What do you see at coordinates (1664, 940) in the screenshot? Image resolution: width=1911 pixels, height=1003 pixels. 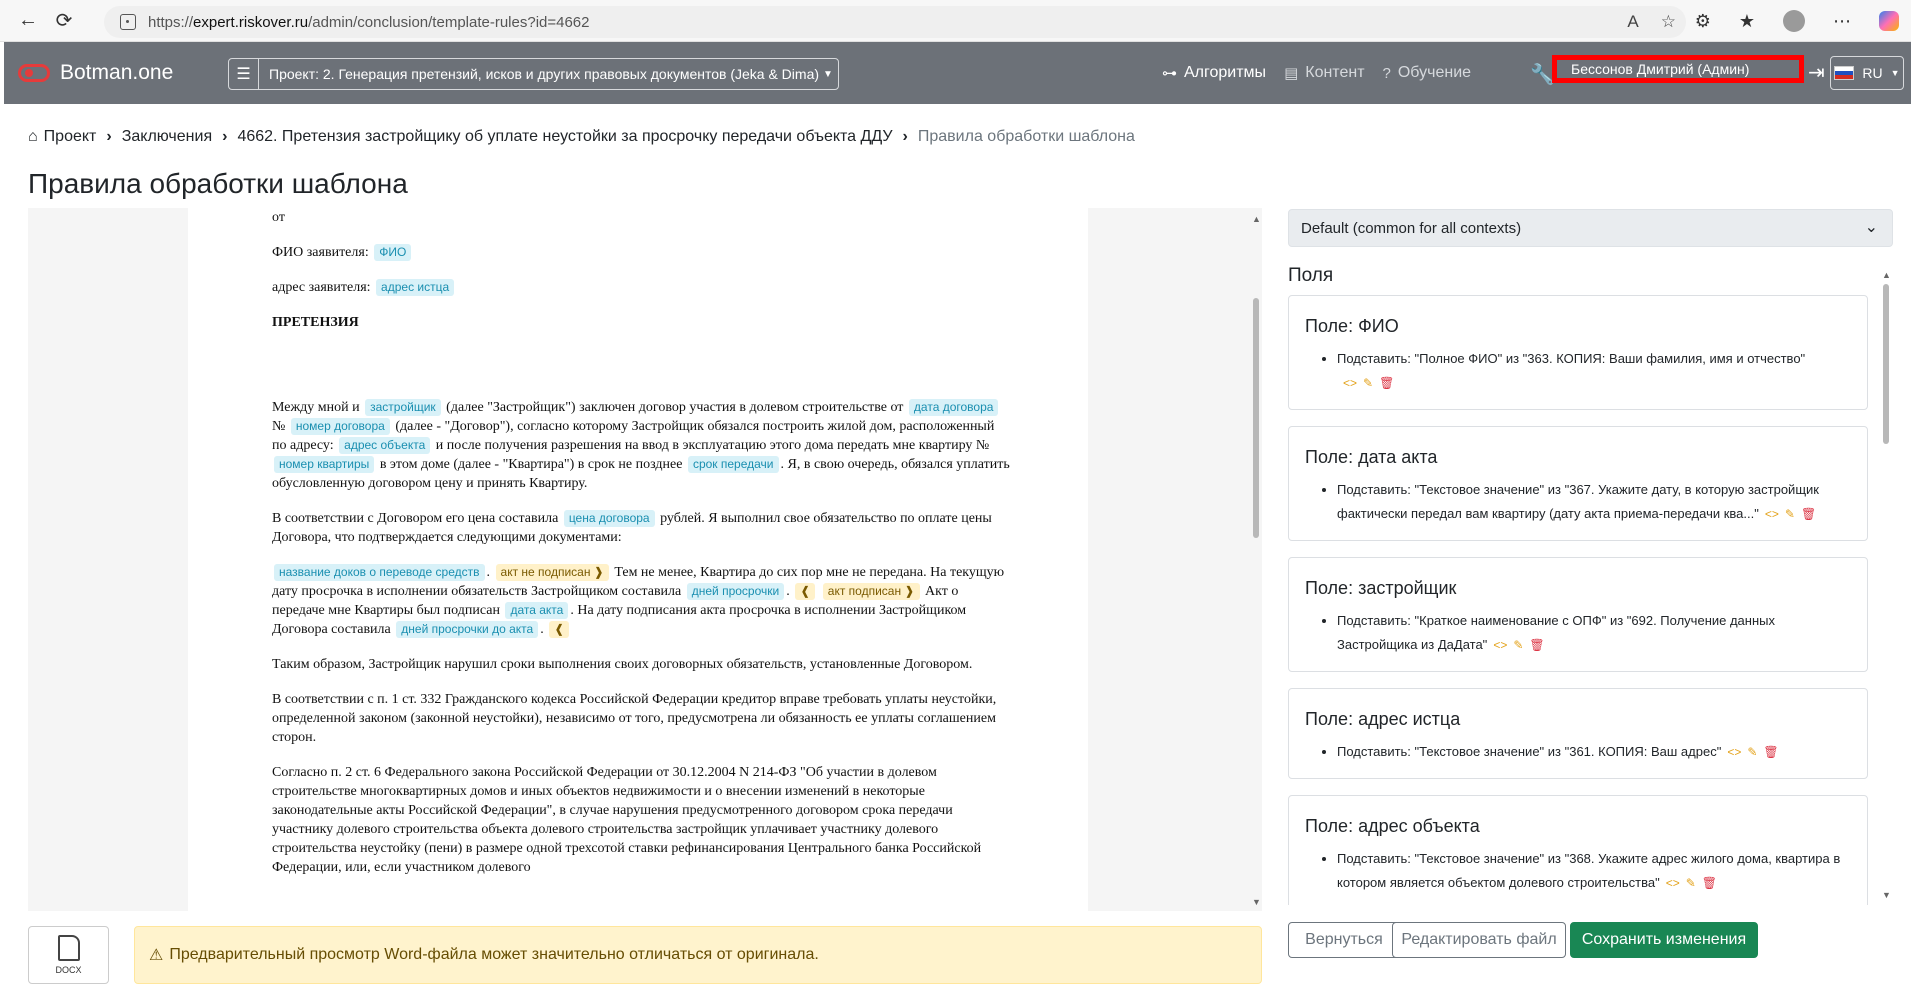 I see `save-button: Сохранить изменения` at bounding box center [1664, 940].